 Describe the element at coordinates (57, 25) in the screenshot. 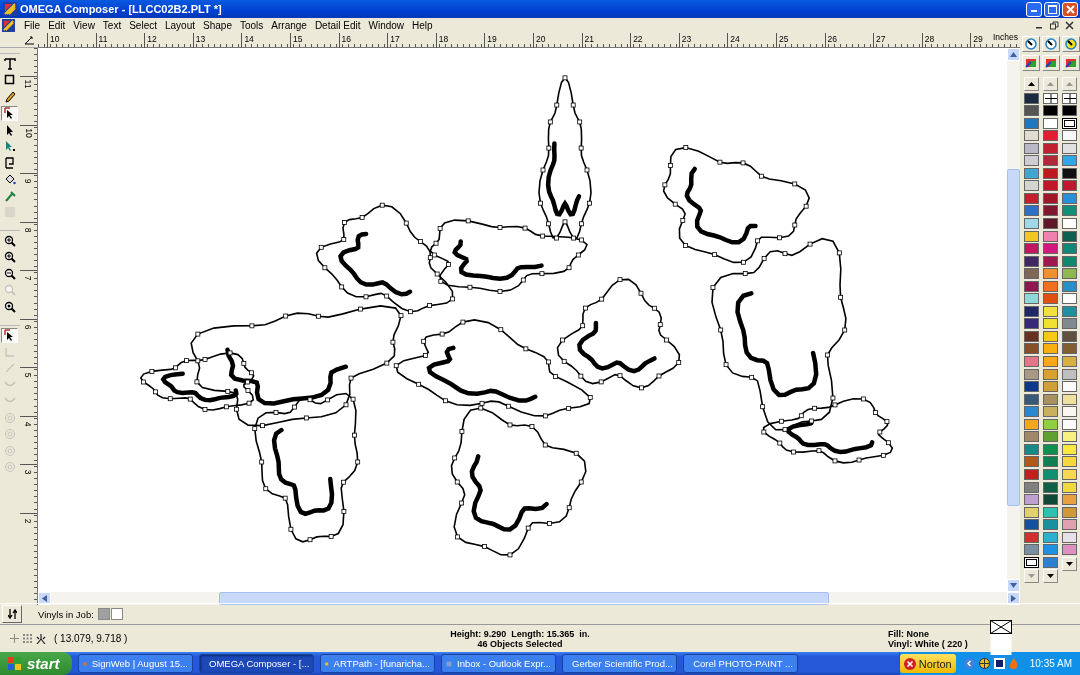

I see `menu-item: Edit` at that location.